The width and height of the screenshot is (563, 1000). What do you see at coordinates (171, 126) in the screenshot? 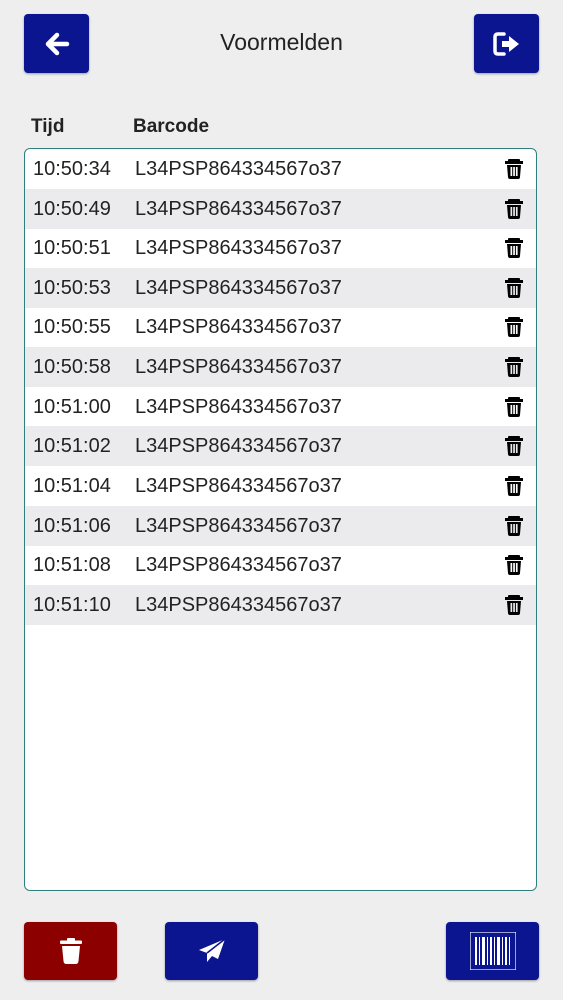
I see `column-header-barcode: Barcode` at bounding box center [171, 126].